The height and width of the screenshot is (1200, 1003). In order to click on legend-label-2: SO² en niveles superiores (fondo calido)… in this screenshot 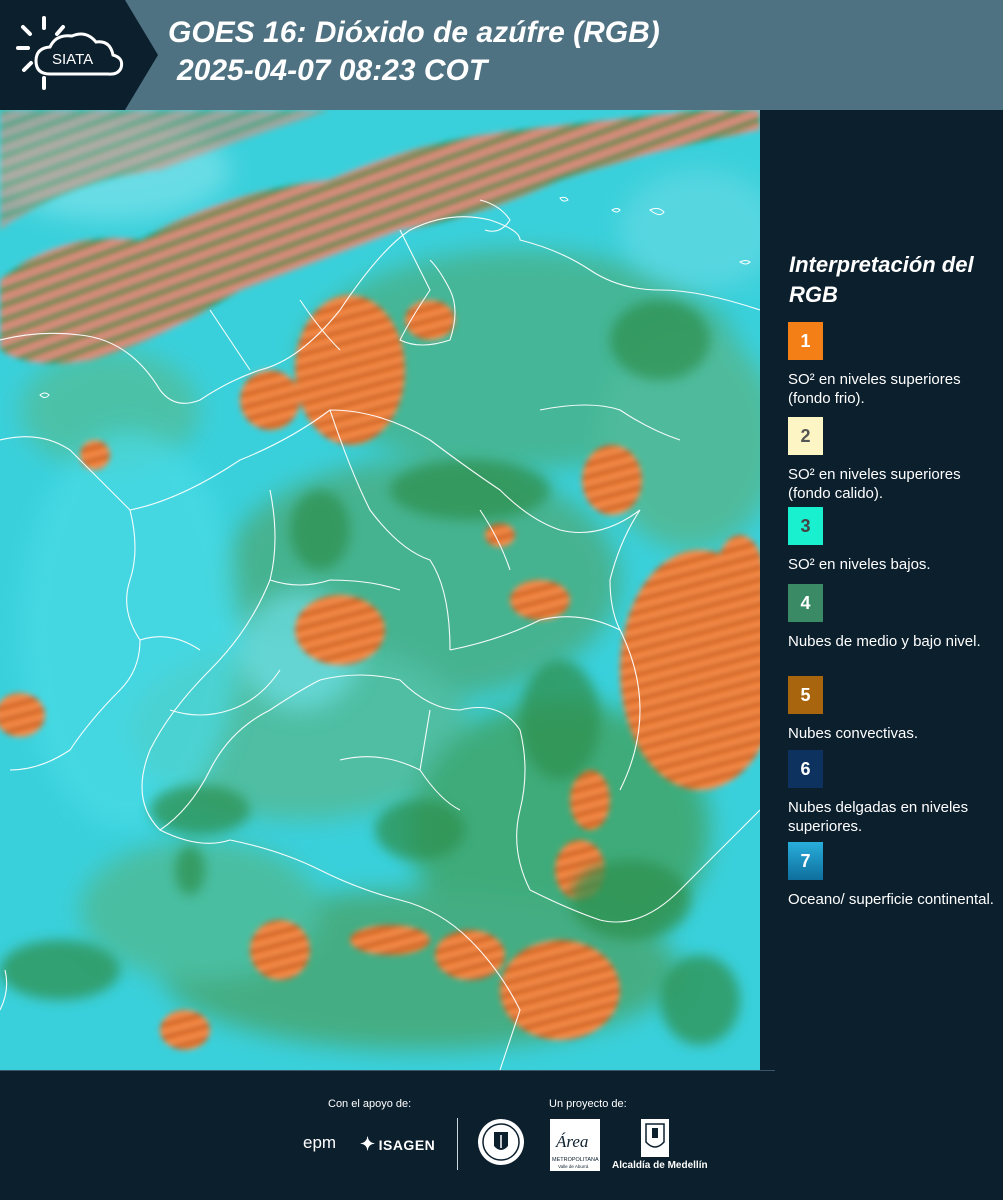, I will do `click(874, 484)`.